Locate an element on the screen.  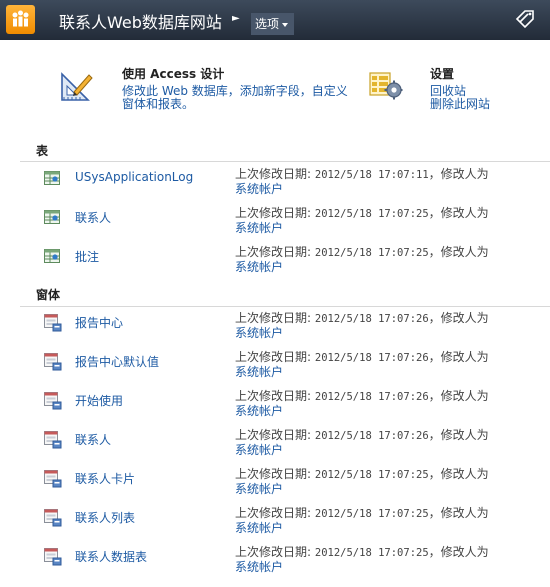
list-item: 联系人列表 上次修改日期: 2012/5/18 17:07:25，修改人为 系统帐户 is located at coordinates (275, 527).